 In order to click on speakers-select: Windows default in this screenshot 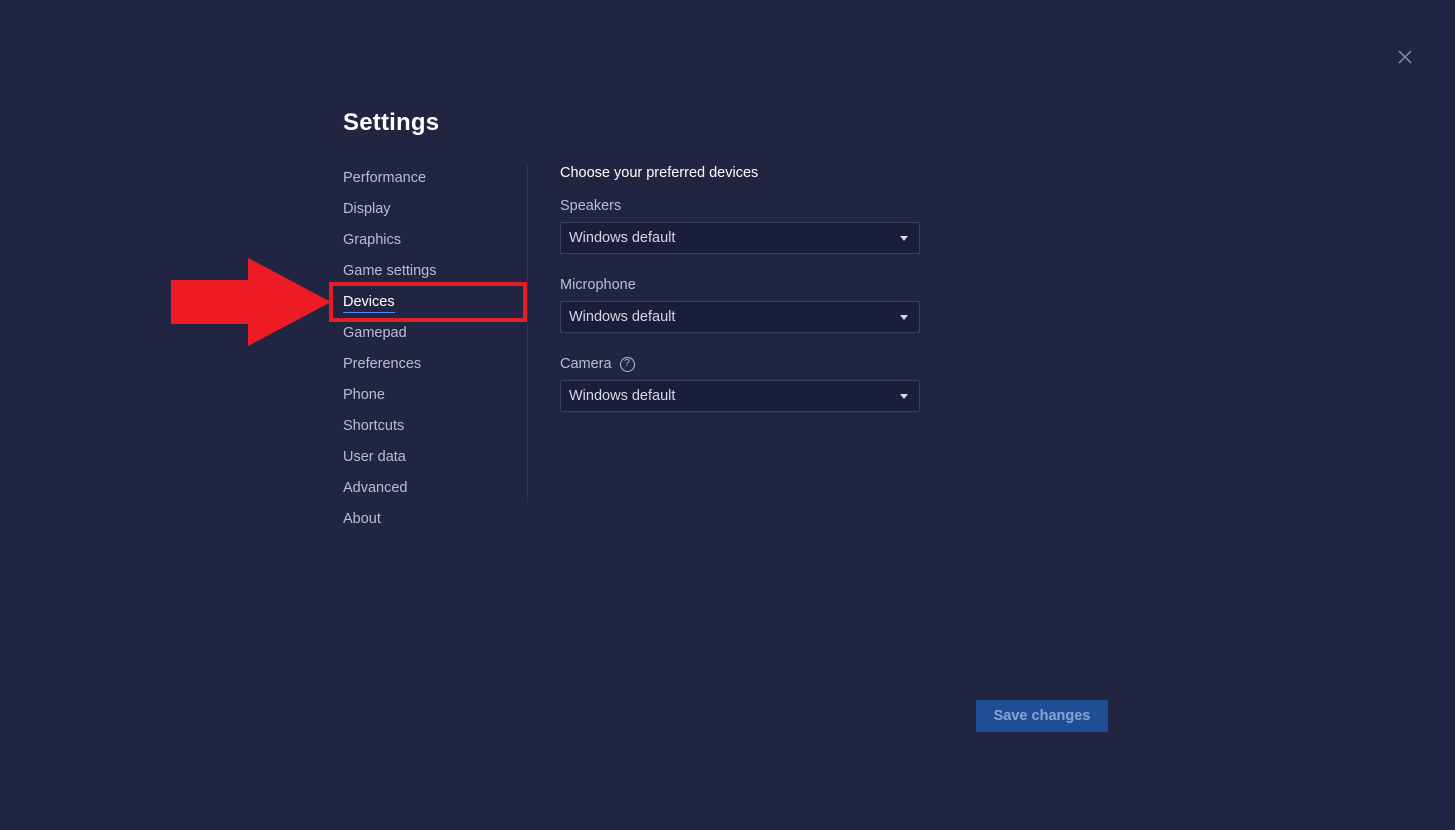, I will do `click(740, 238)`.